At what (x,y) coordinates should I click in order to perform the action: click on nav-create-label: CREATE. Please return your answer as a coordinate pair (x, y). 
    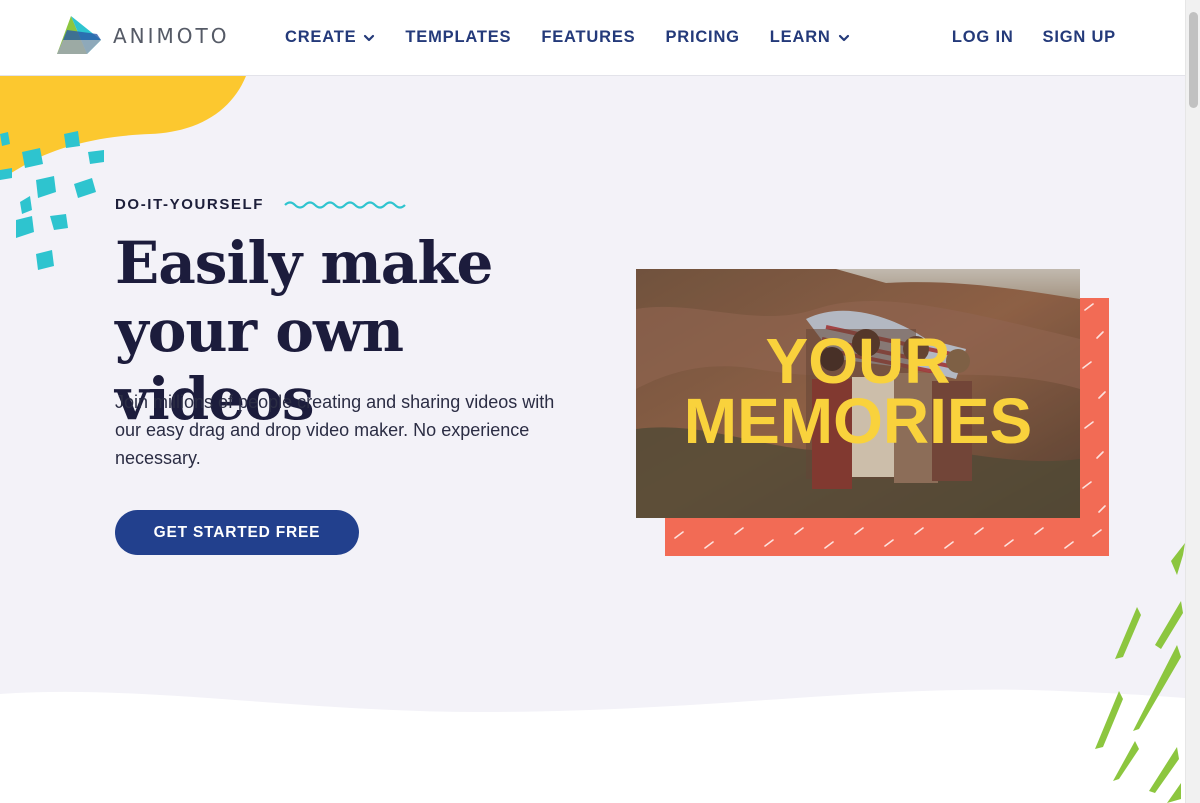
    Looking at the image, I should click on (321, 37).